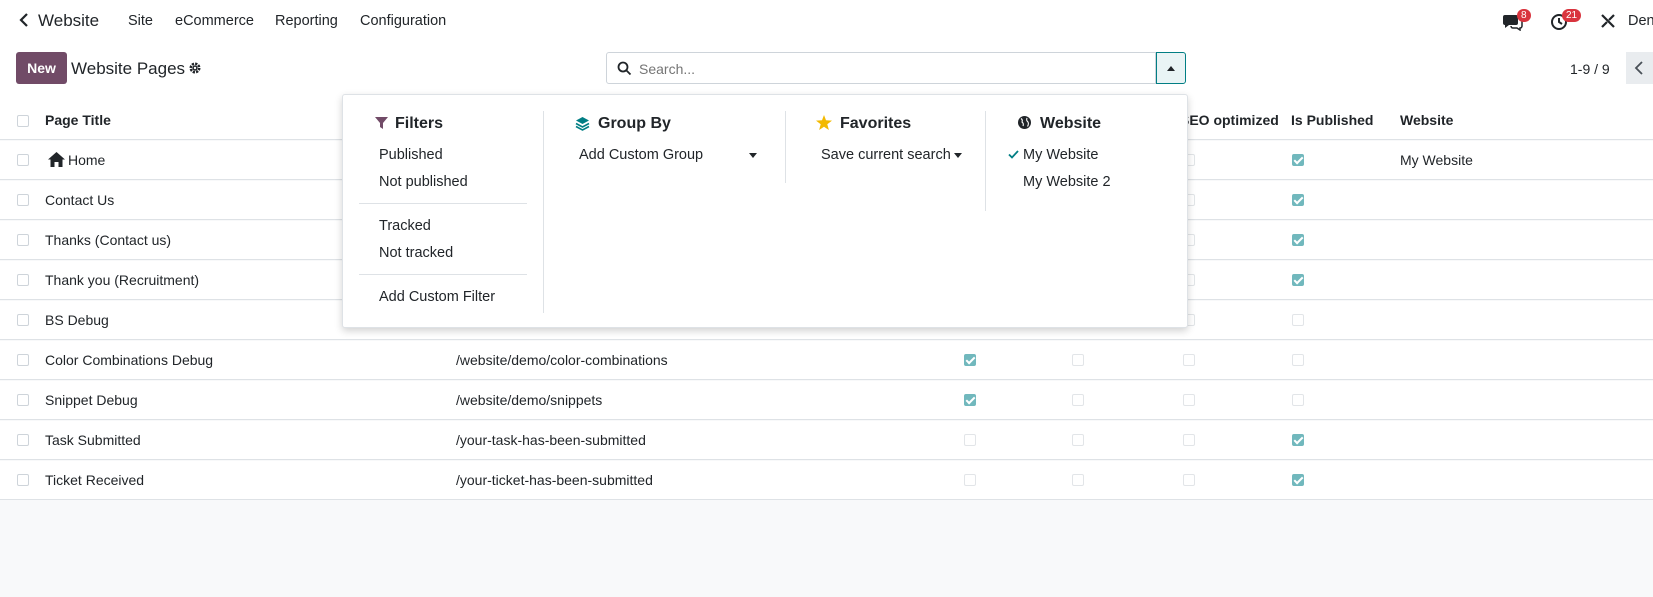  I want to click on menu-reporting: Reporting, so click(306, 21).